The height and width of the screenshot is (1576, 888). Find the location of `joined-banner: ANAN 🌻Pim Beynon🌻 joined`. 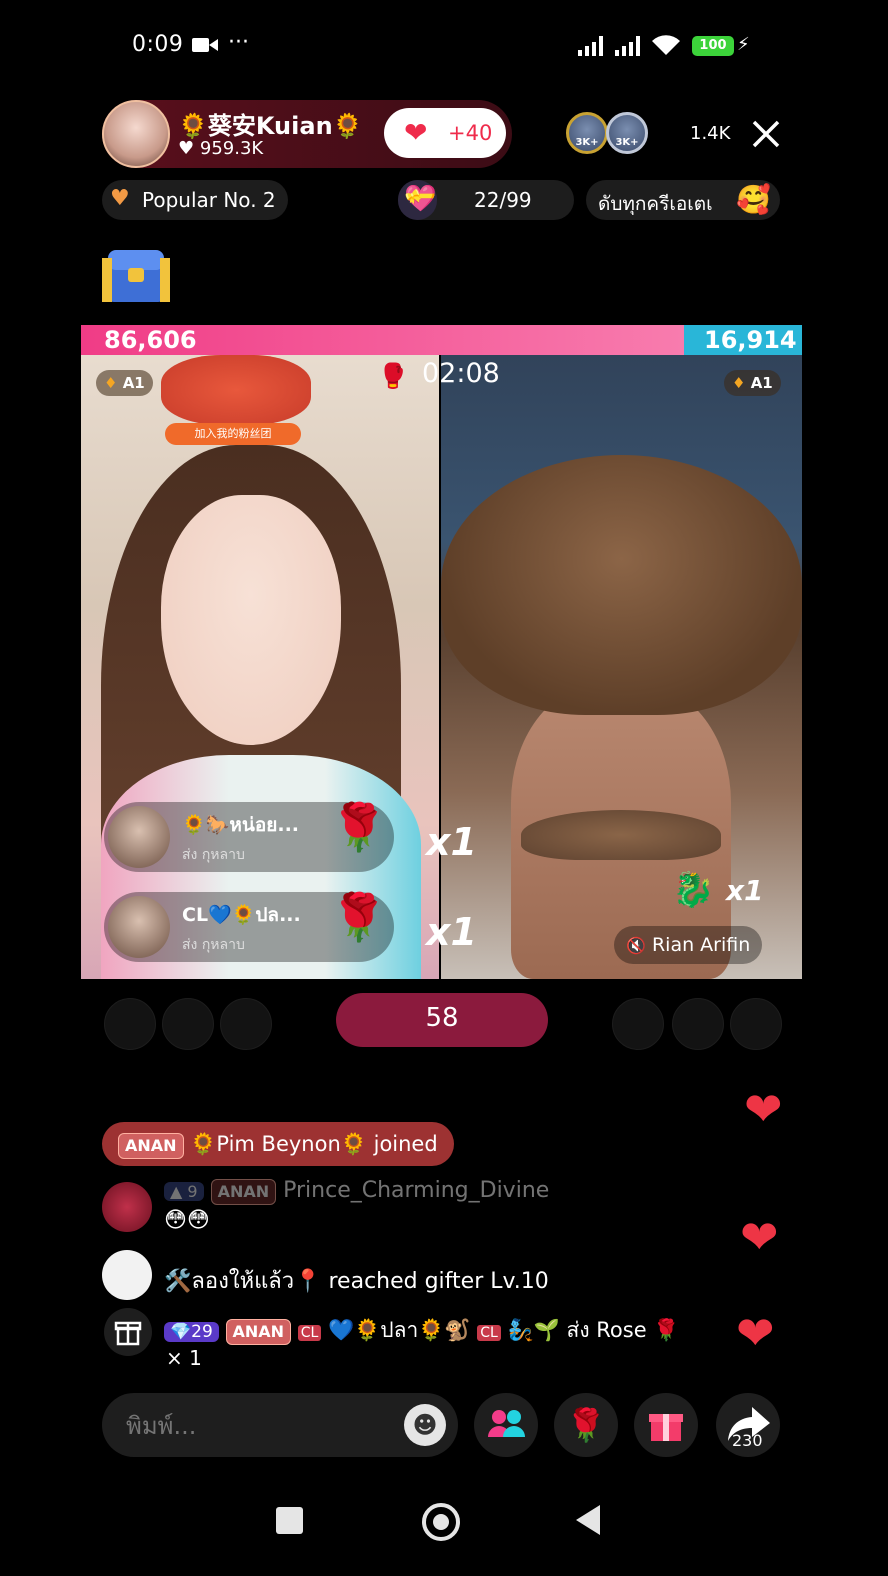

joined-banner: ANAN 🌻Pim Beynon🌻 joined is located at coordinates (278, 1144).